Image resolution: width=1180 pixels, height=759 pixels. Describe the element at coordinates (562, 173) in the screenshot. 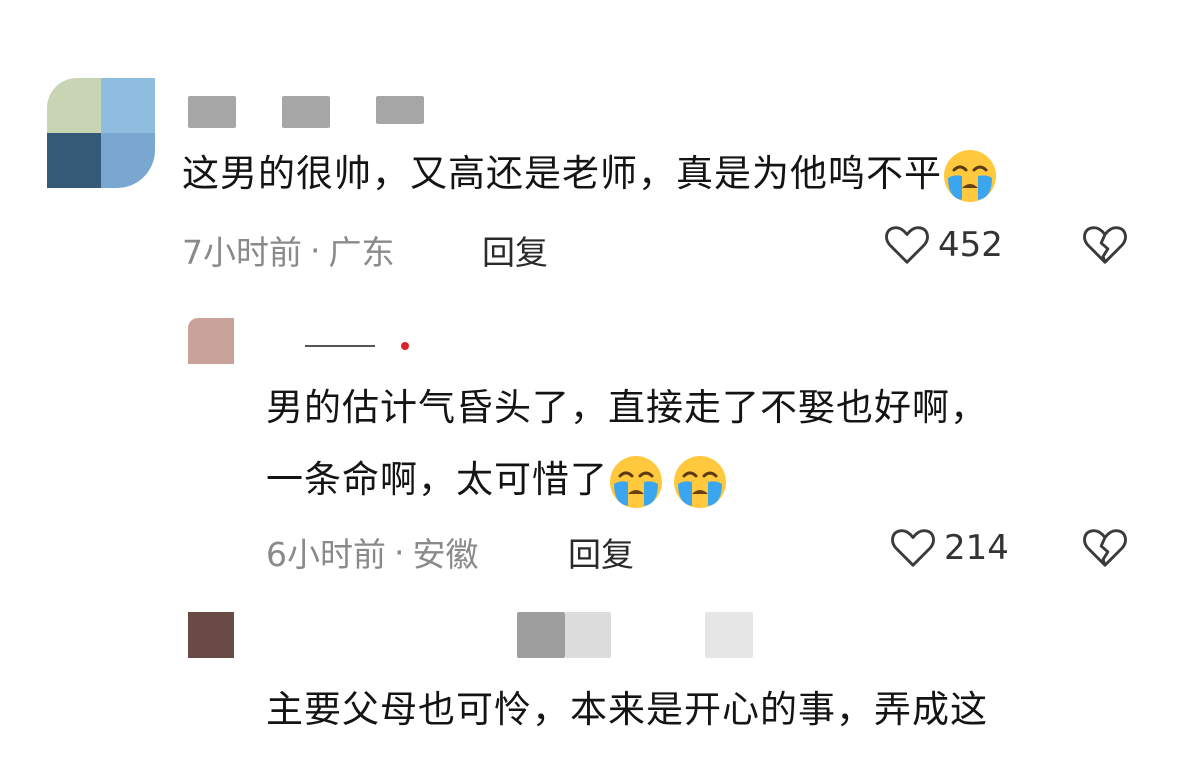

I see `comment-body: 这男的很帅，又高还是老师，真是为他鸣不平` at that location.